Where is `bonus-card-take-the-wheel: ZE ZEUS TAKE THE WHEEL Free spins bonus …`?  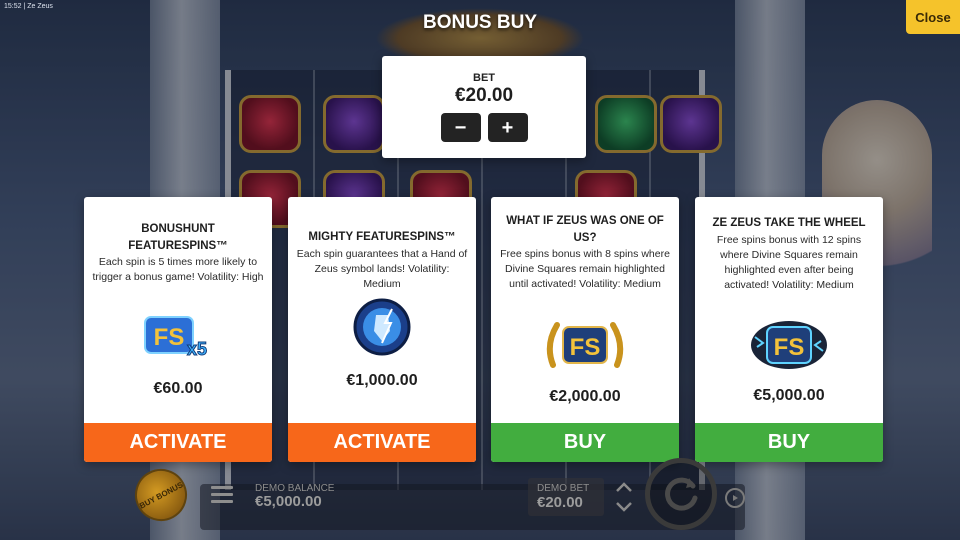
bonus-card-take-the-wheel: ZE ZEUS TAKE THE WHEEL Free spins bonus … is located at coordinates (789, 329).